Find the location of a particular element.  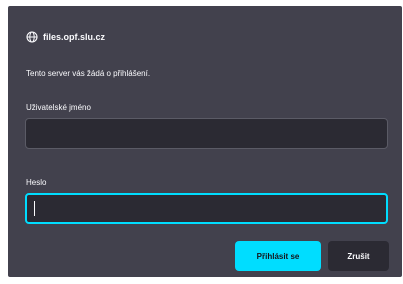

username-label: Uživatelské jméno is located at coordinates (58, 107).